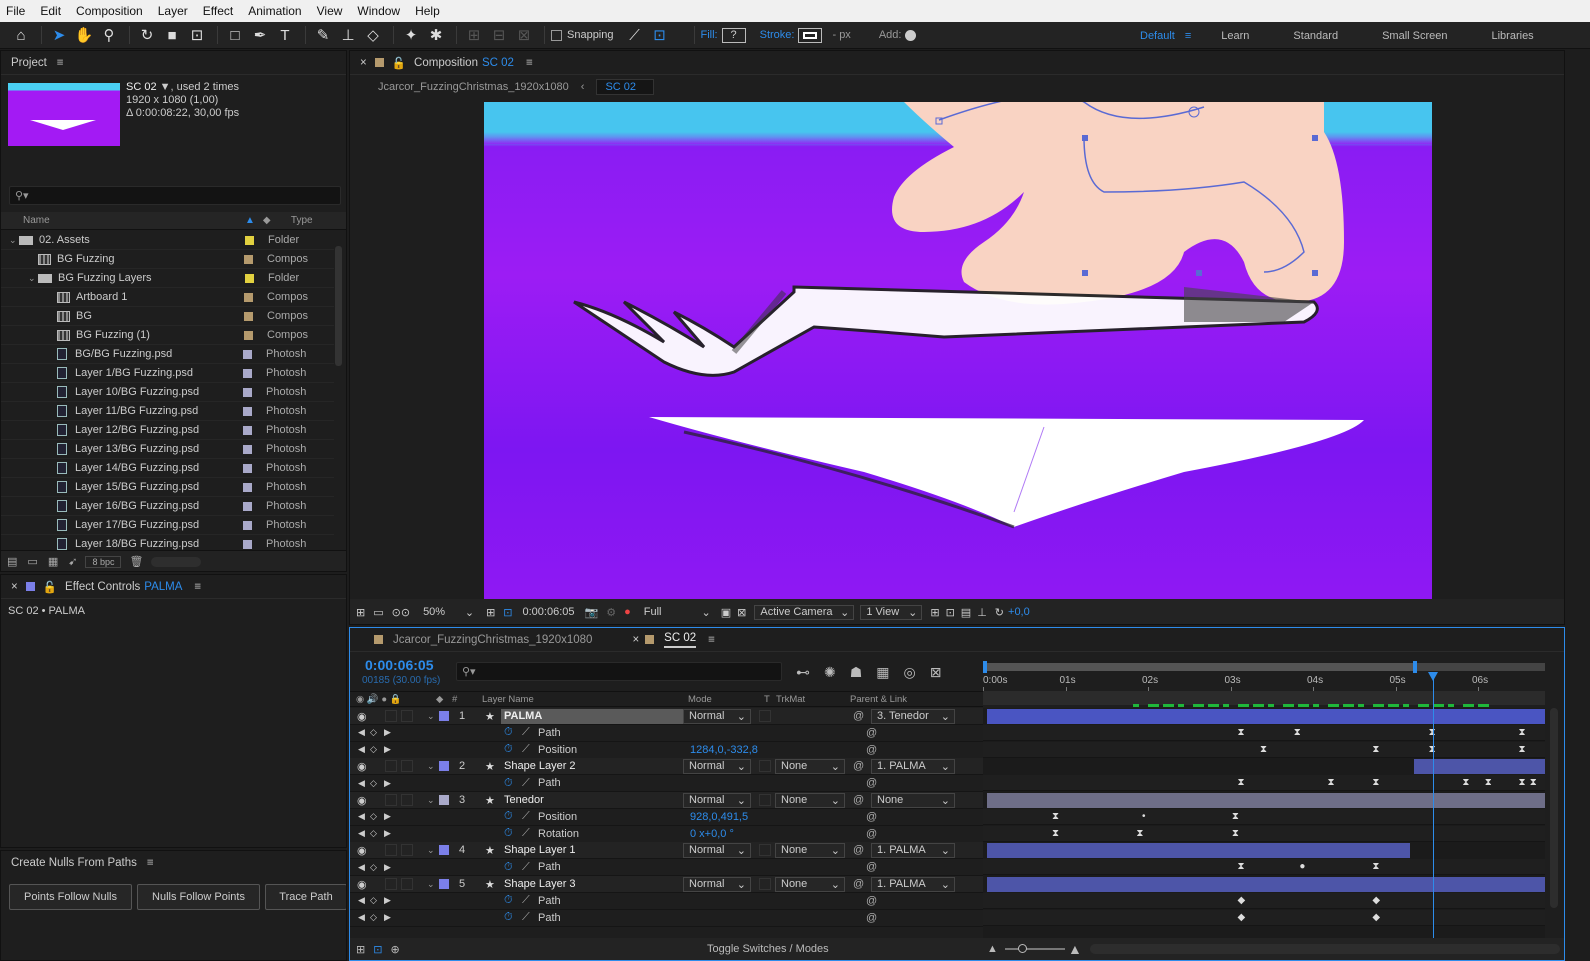 Image resolution: width=1590 pixels, height=961 pixels. Describe the element at coordinates (274, 11) in the screenshot. I see `menu-animation: Animation` at that location.